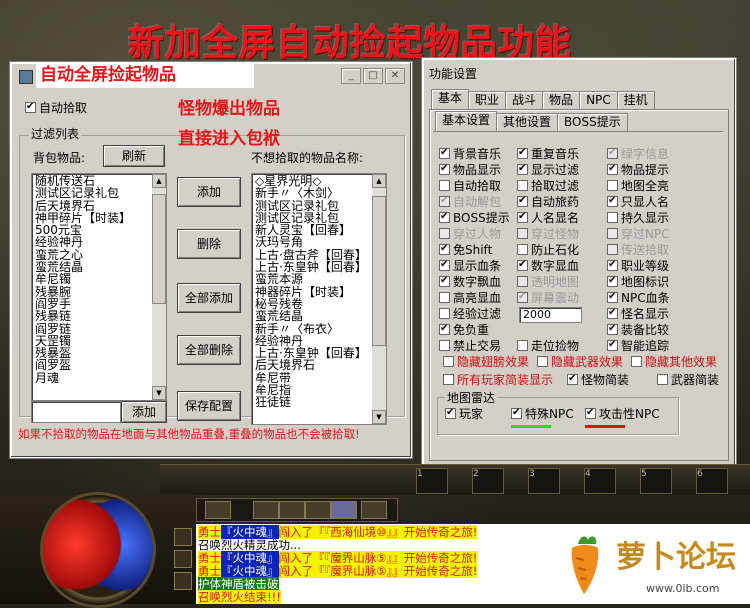 Image resolution: width=750 pixels, height=608 pixels. What do you see at coordinates (99, 341) in the screenshot?
I see `list-item: 天罡镯` at bounding box center [99, 341].